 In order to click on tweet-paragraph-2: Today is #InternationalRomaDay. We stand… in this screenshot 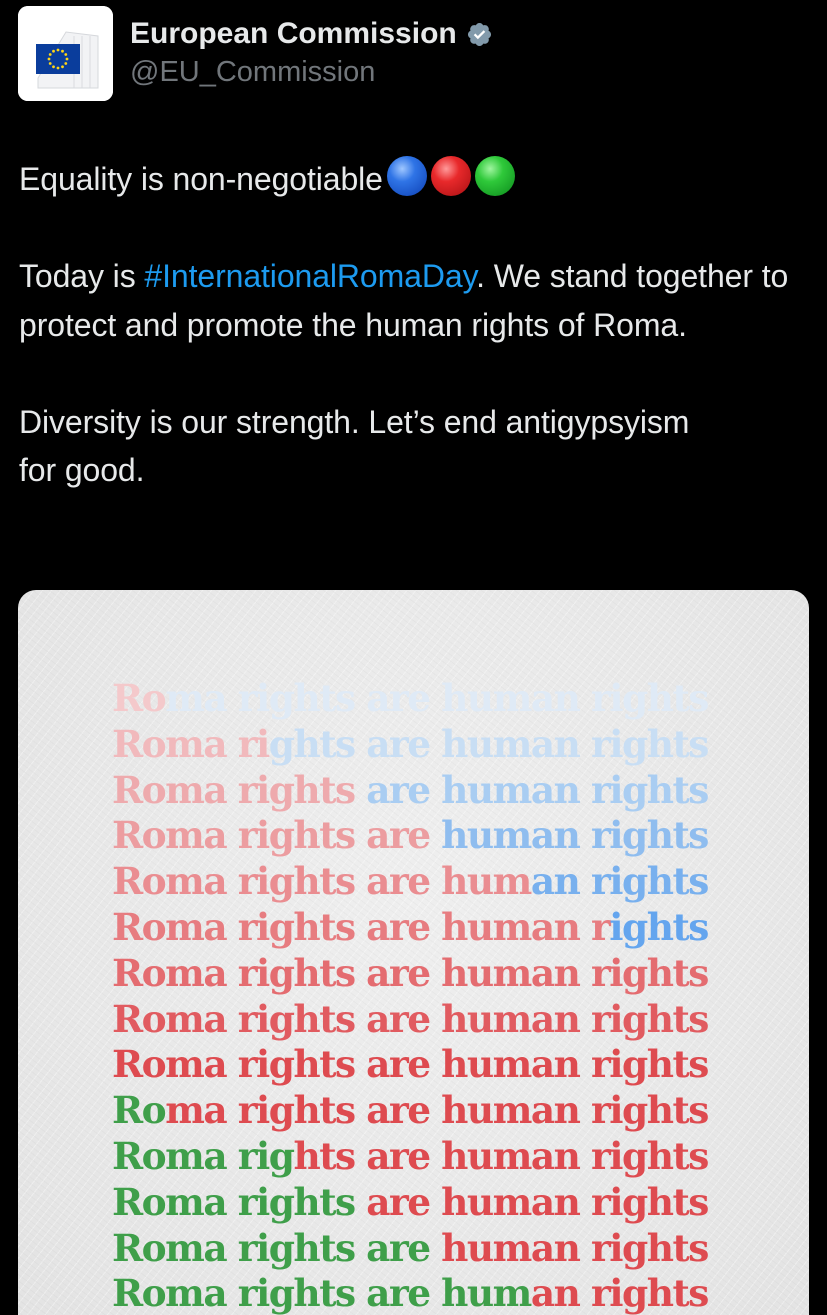, I will do `click(414, 300)`.